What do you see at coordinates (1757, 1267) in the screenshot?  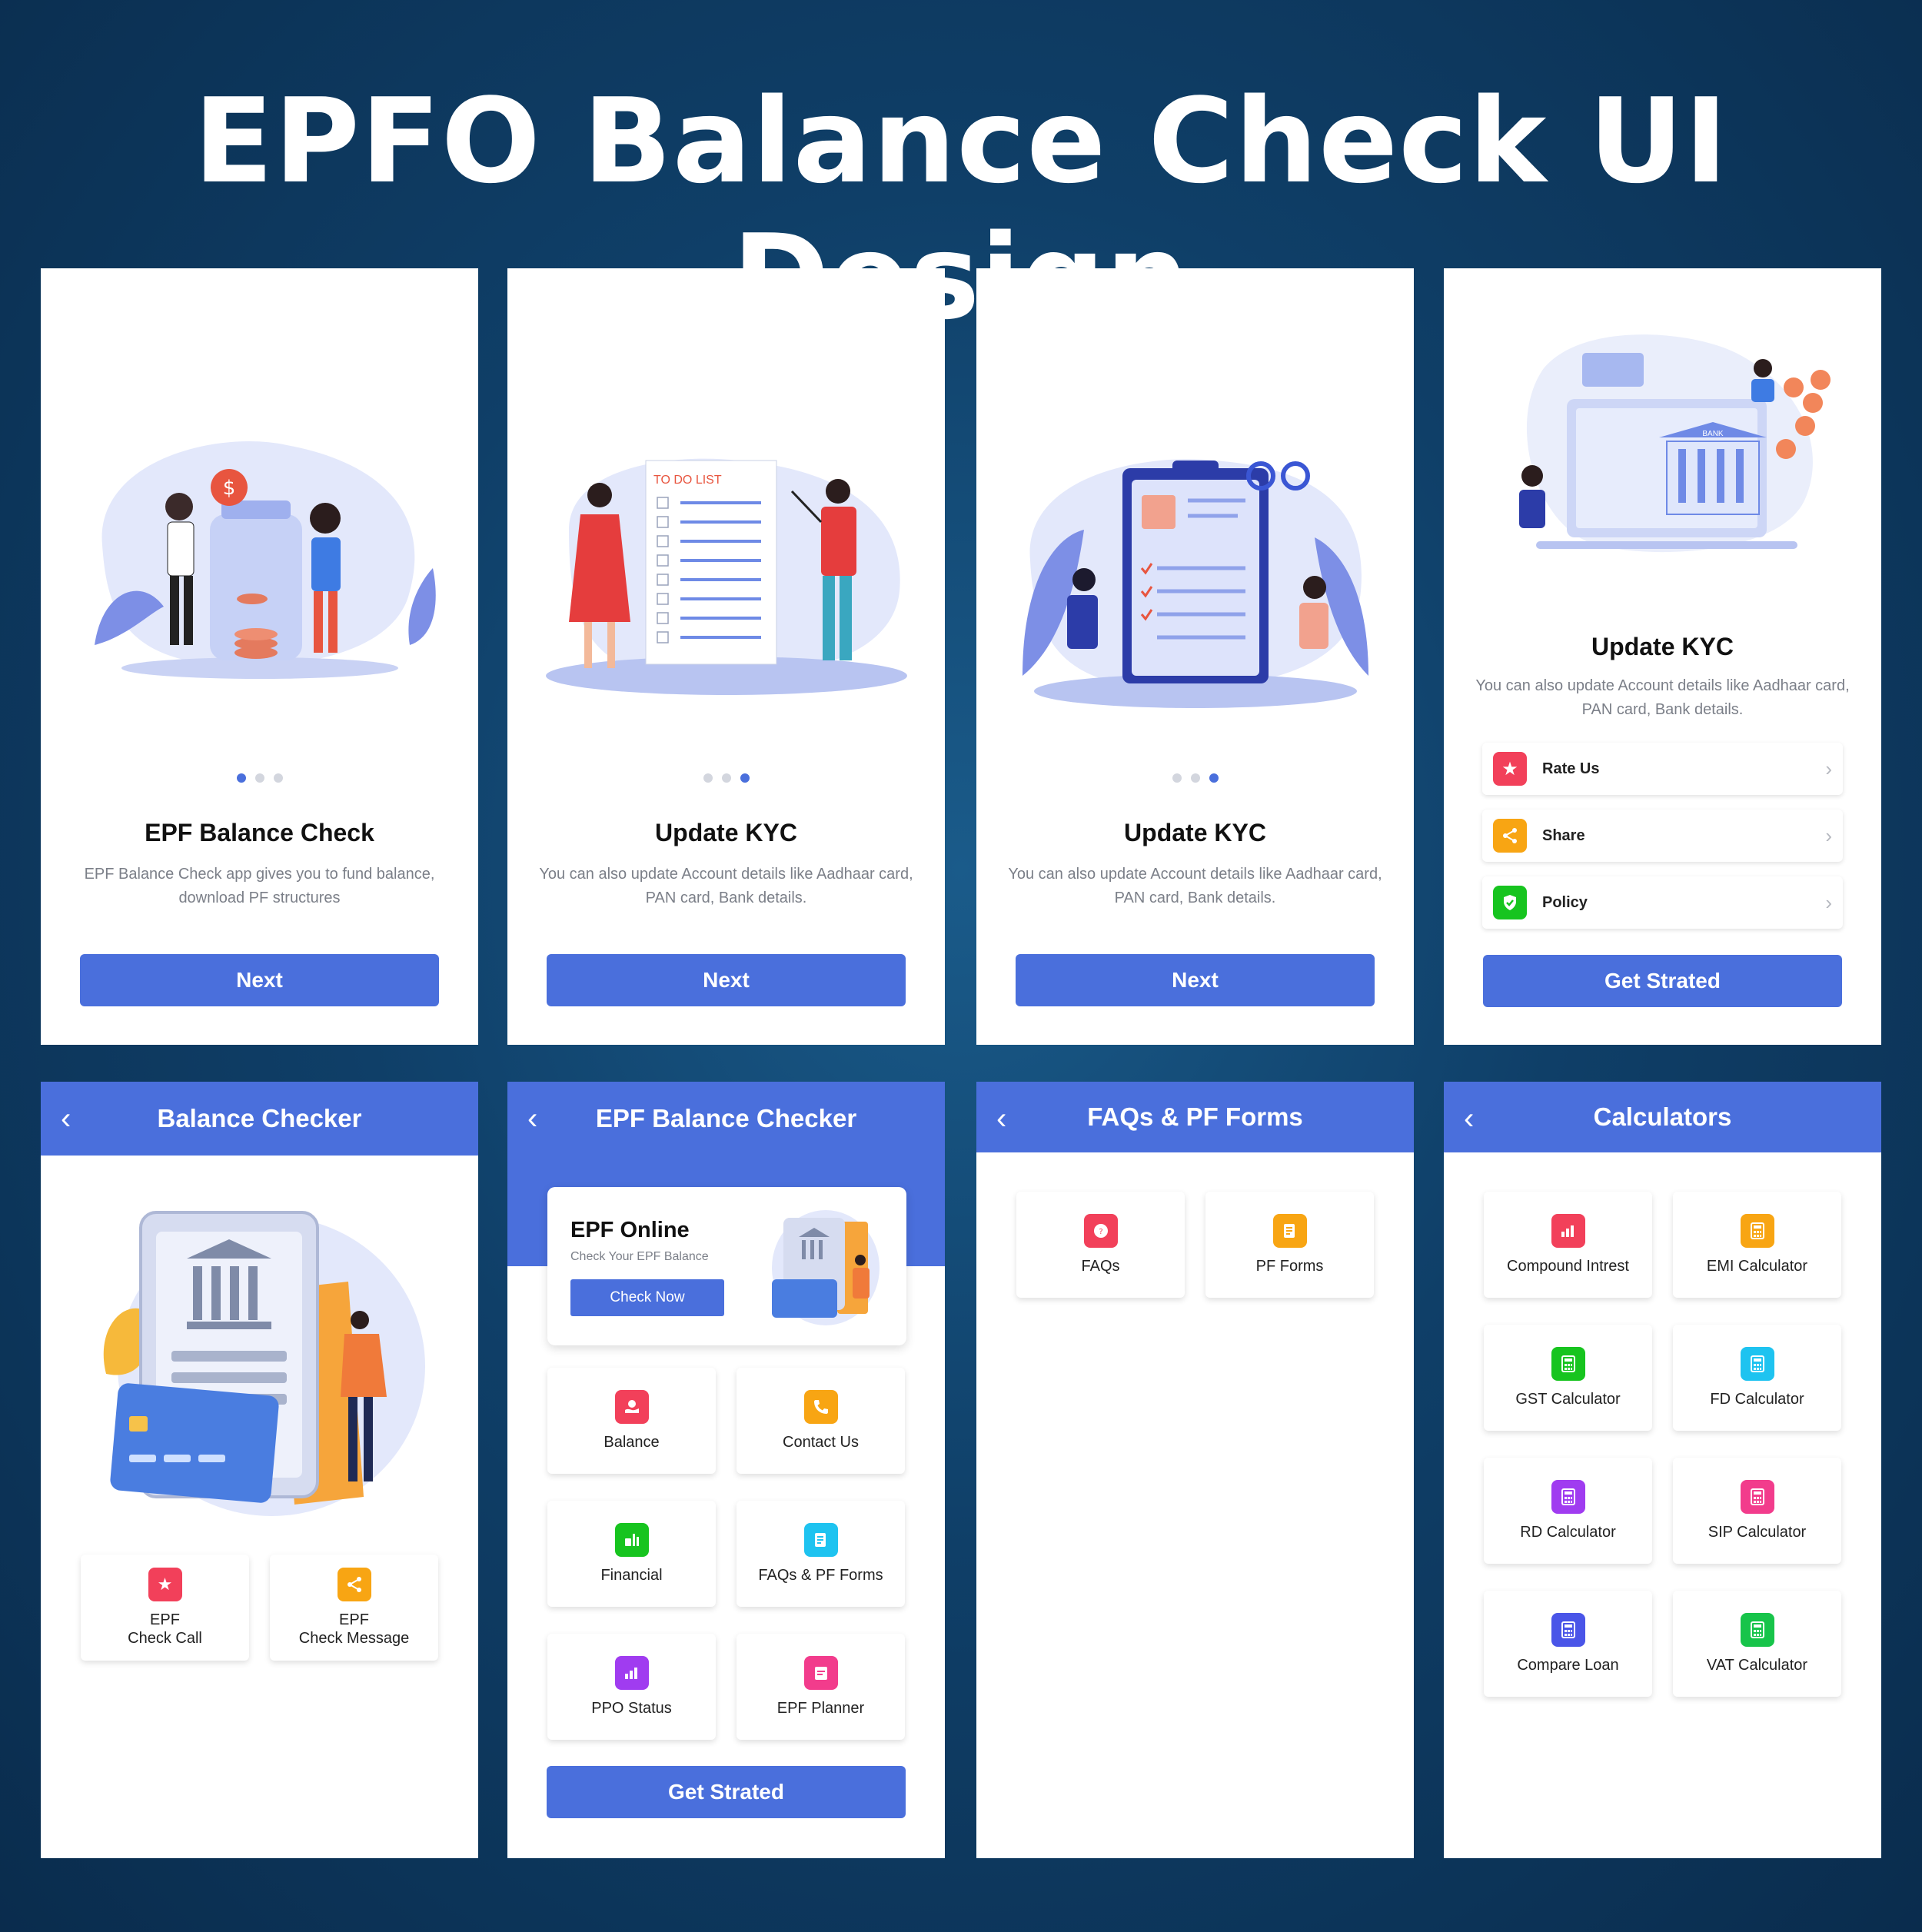 I see `tile-label: EMI Calculator` at bounding box center [1757, 1267].